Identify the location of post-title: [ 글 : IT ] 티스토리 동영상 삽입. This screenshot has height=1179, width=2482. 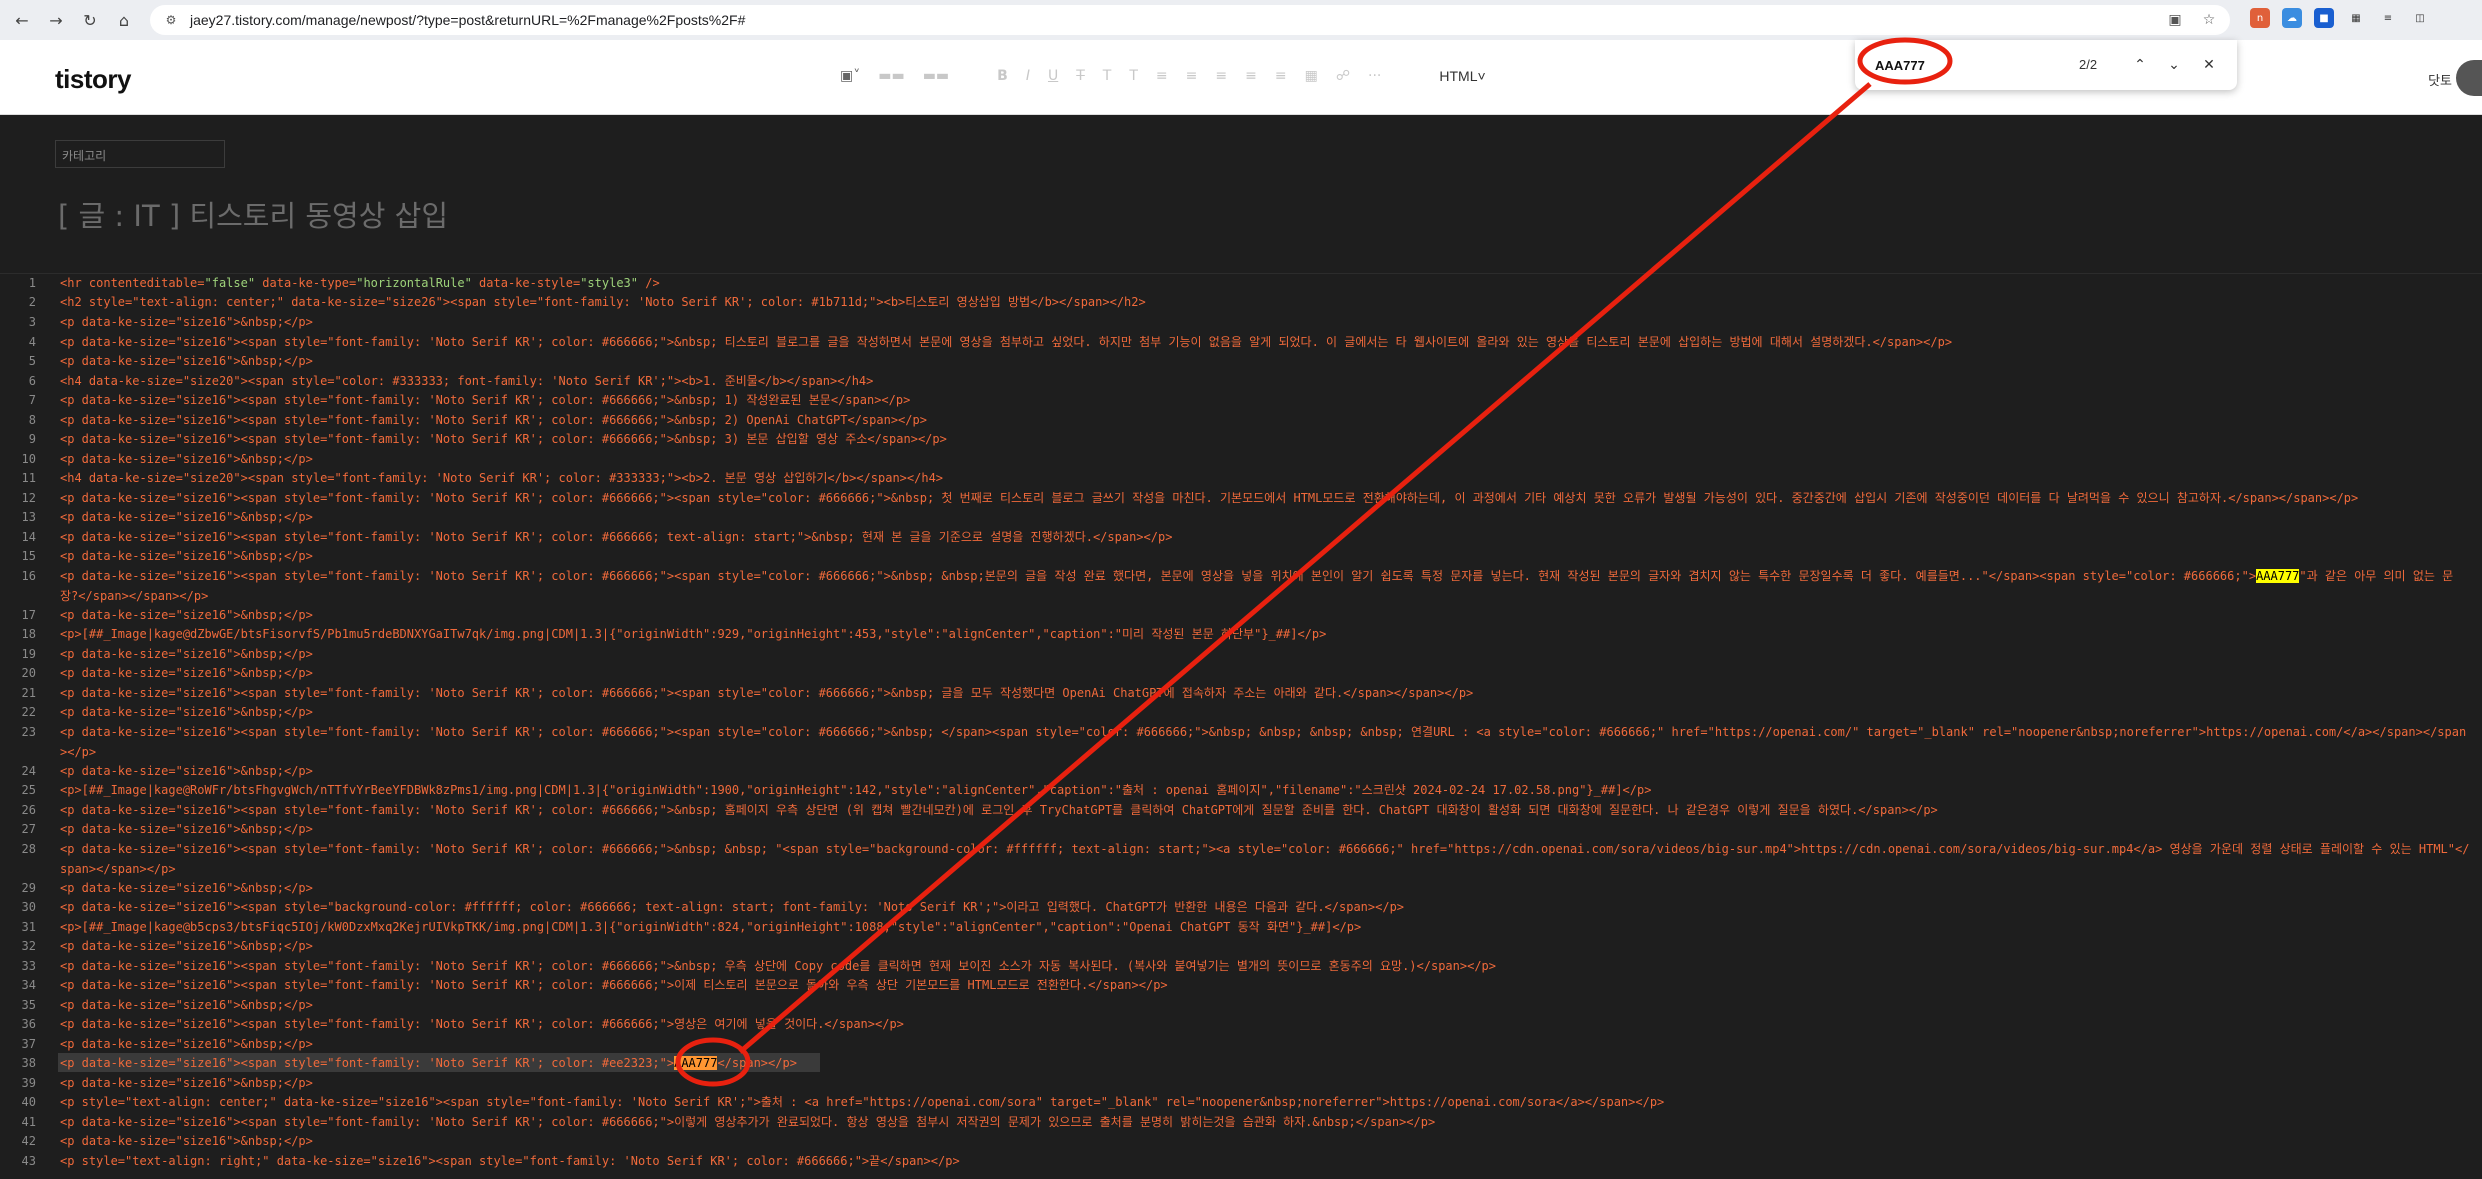
(253, 214).